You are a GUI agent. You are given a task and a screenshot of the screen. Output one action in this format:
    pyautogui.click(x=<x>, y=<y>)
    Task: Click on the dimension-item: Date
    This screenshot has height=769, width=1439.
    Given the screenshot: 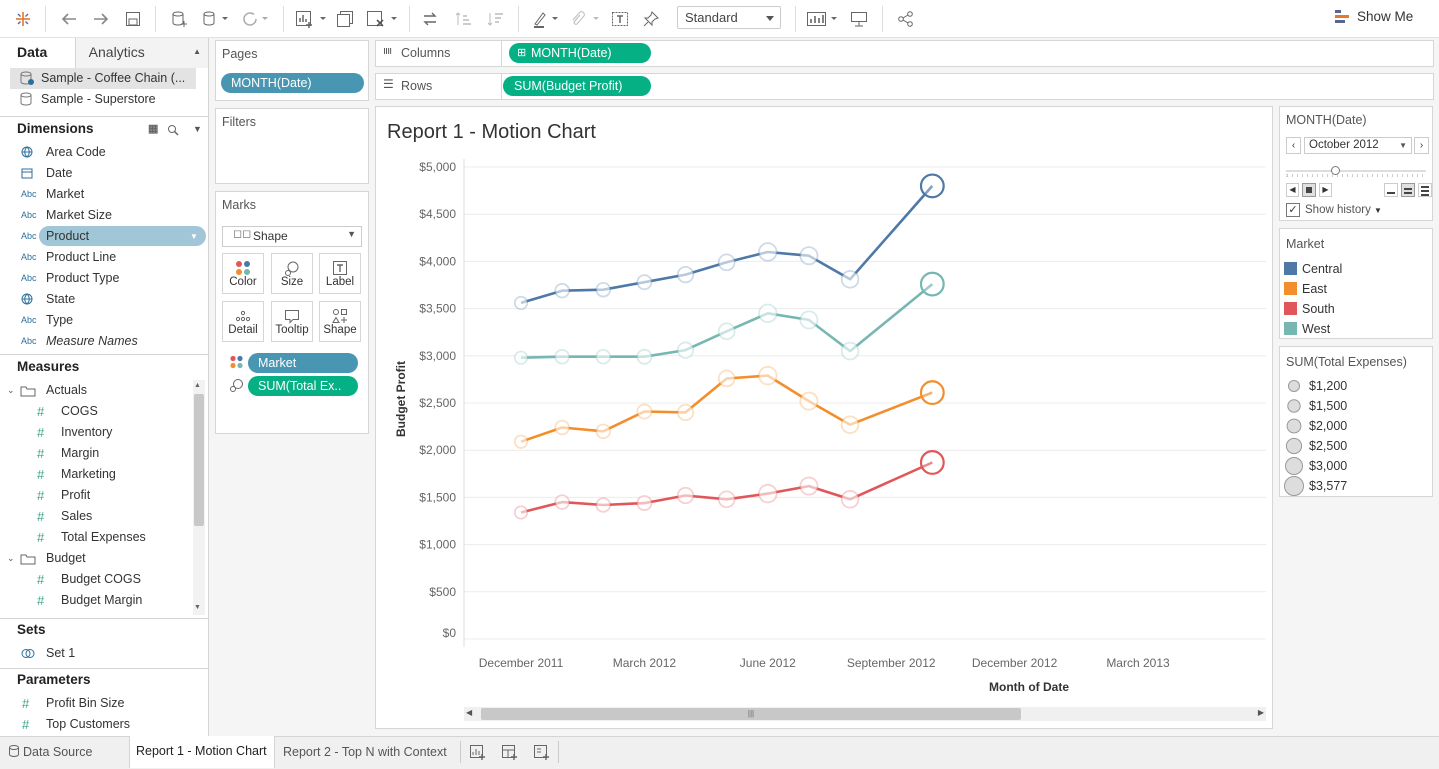 What is the action you would take?
    pyautogui.click(x=104, y=173)
    